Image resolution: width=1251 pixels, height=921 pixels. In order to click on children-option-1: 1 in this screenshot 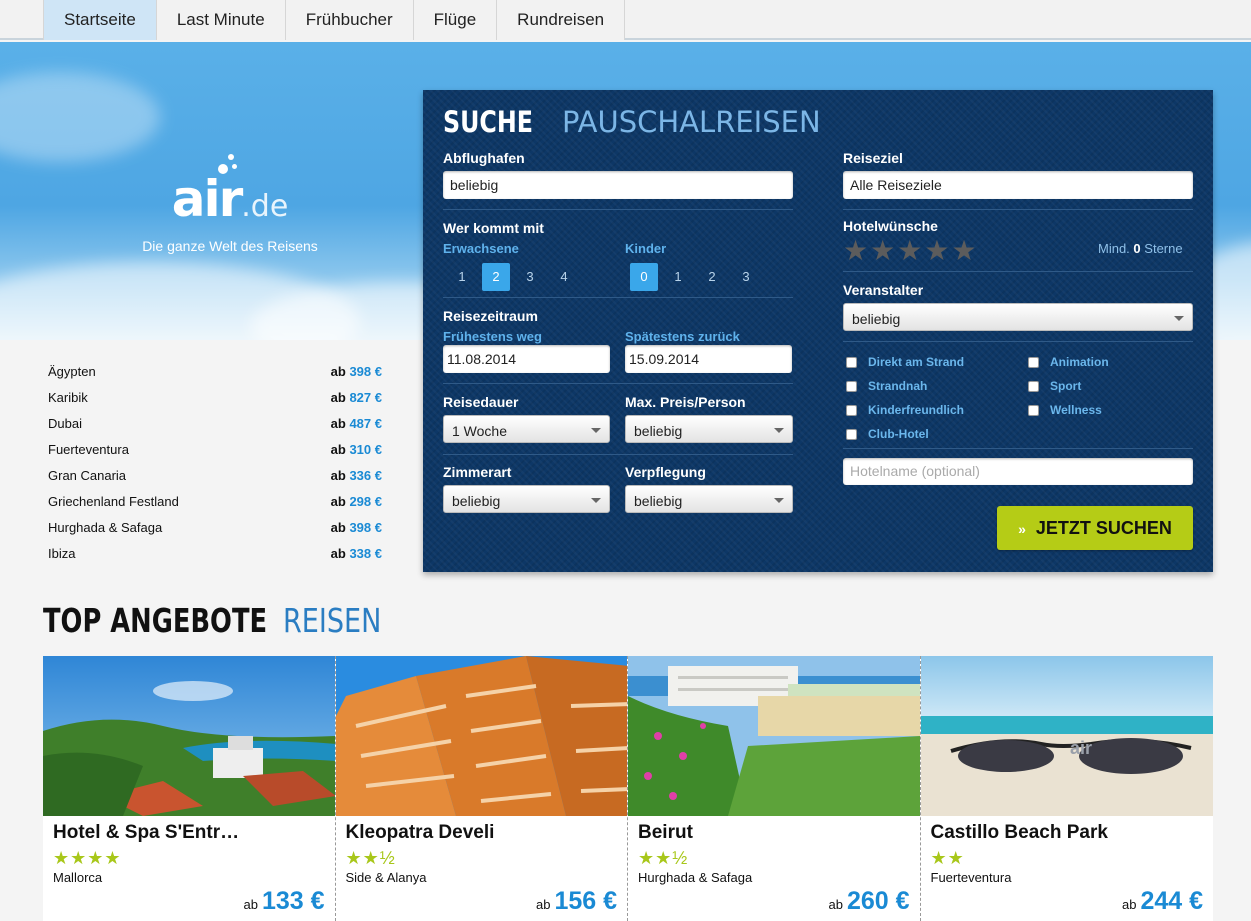, I will do `click(678, 277)`.